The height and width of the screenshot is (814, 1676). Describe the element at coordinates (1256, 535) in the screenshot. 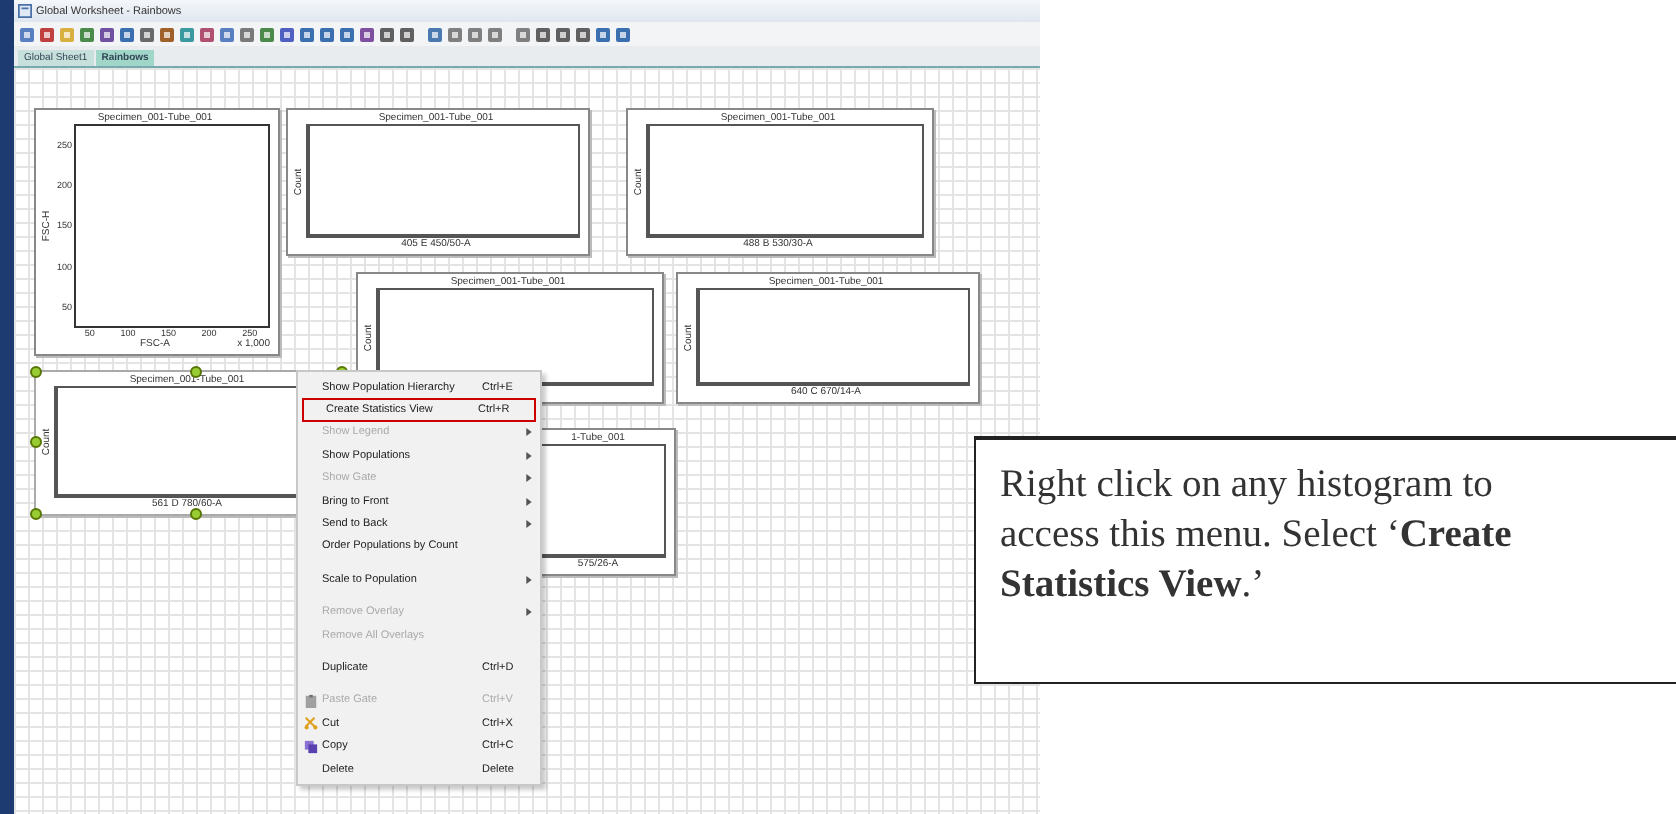

I see `instruction-text: Right click on any histogram to access this menu. Select ‘Create Statistics View.’` at that location.